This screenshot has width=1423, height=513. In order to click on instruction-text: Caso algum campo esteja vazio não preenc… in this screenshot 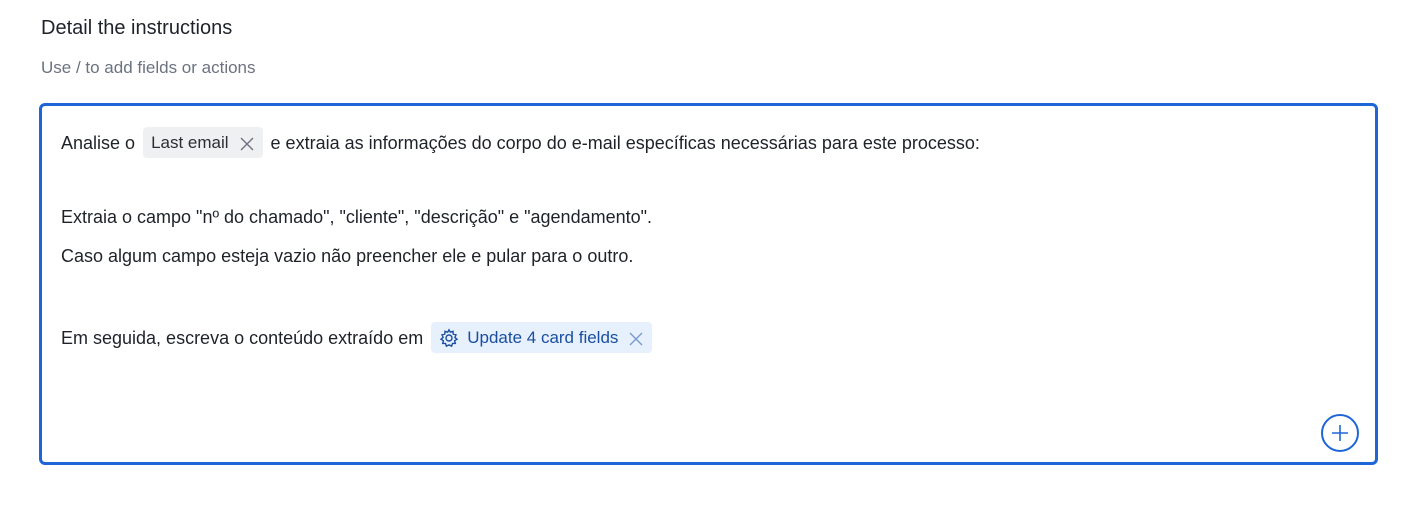, I will do `click(347, 256)`.